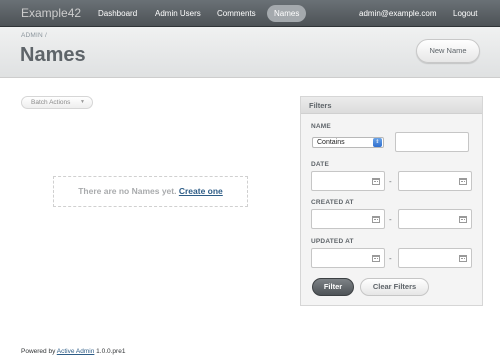  Describe the element at coordinates (38, 351) in the screenshot. I see `footer-prefix: Powered by` at that location.